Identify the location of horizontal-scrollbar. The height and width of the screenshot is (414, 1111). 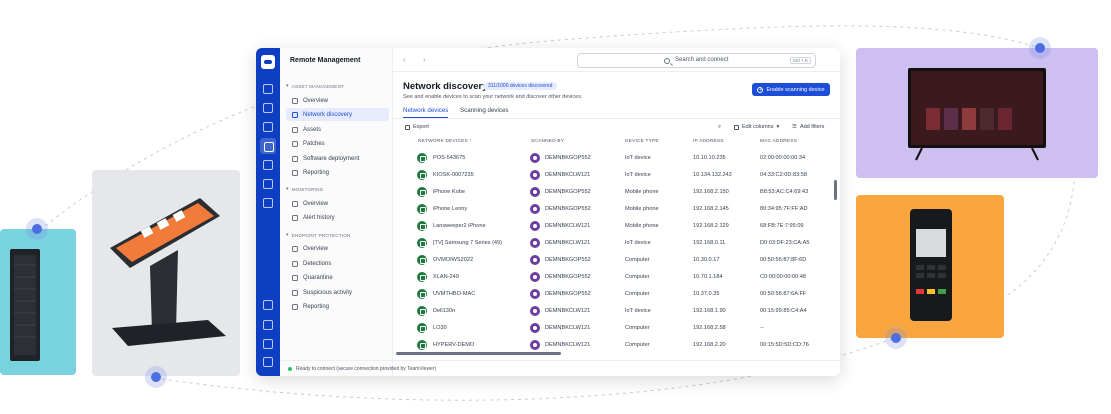
(478, 353).